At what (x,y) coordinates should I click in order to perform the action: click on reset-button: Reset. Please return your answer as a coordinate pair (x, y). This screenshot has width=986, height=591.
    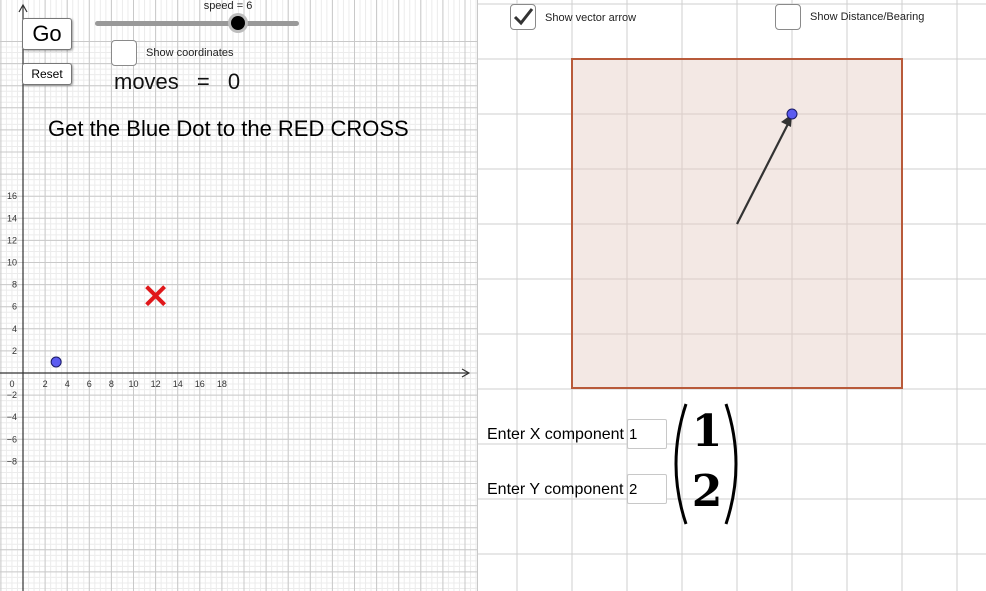
    Looking at the image, I should click on (47, 74).